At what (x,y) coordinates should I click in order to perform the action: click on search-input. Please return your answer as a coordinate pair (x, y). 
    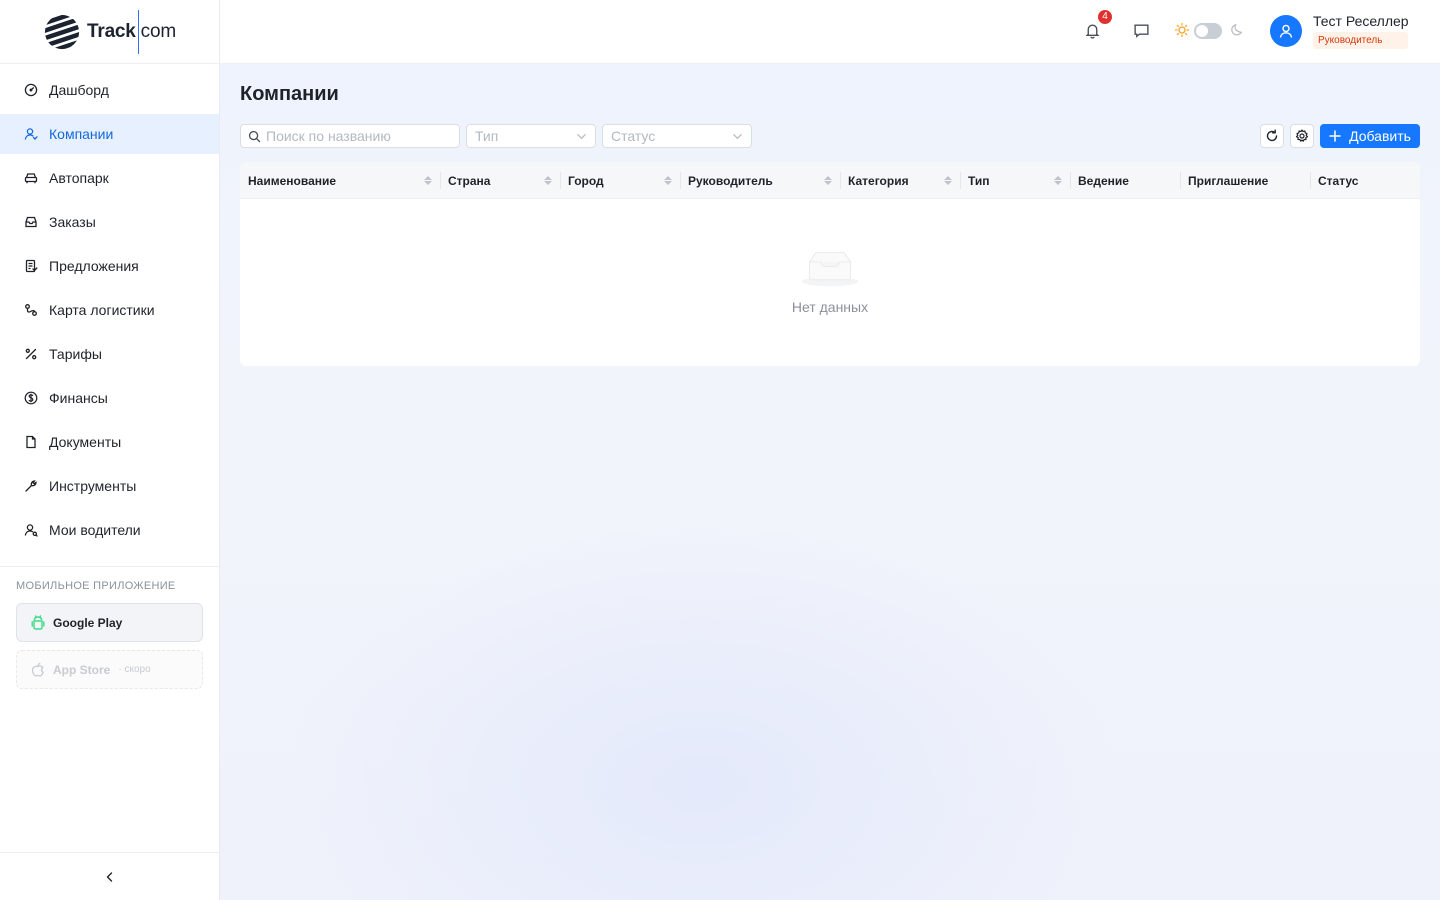
    Looking at the image, I should click on (356, 136).